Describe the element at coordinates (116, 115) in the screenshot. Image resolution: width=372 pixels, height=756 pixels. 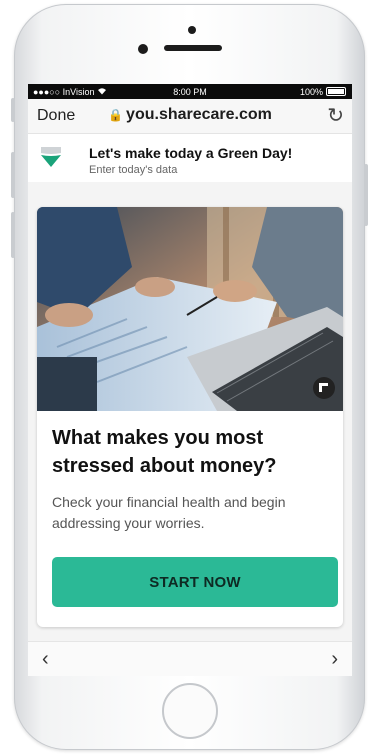
I see `lock-icon: 🔒` at that location.